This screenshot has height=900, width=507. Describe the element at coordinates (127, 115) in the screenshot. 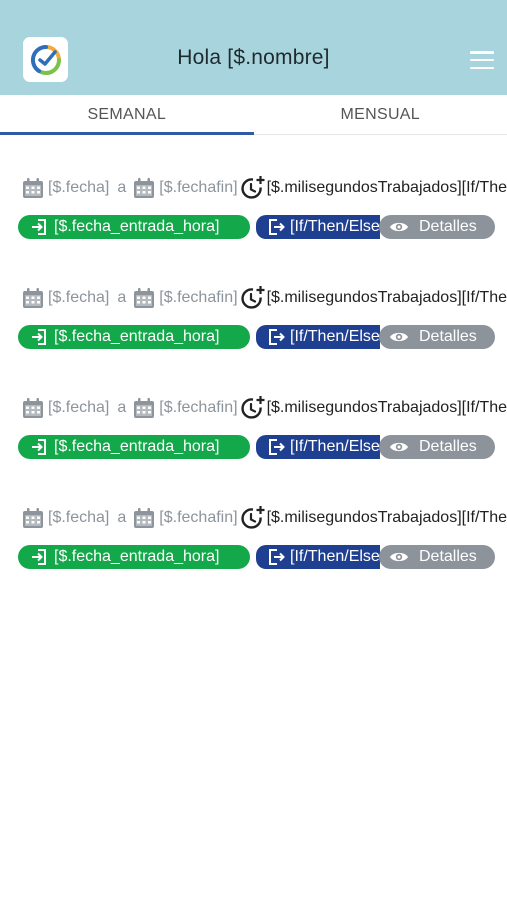

I see `tab-semanal: SEMANAL` at that location.